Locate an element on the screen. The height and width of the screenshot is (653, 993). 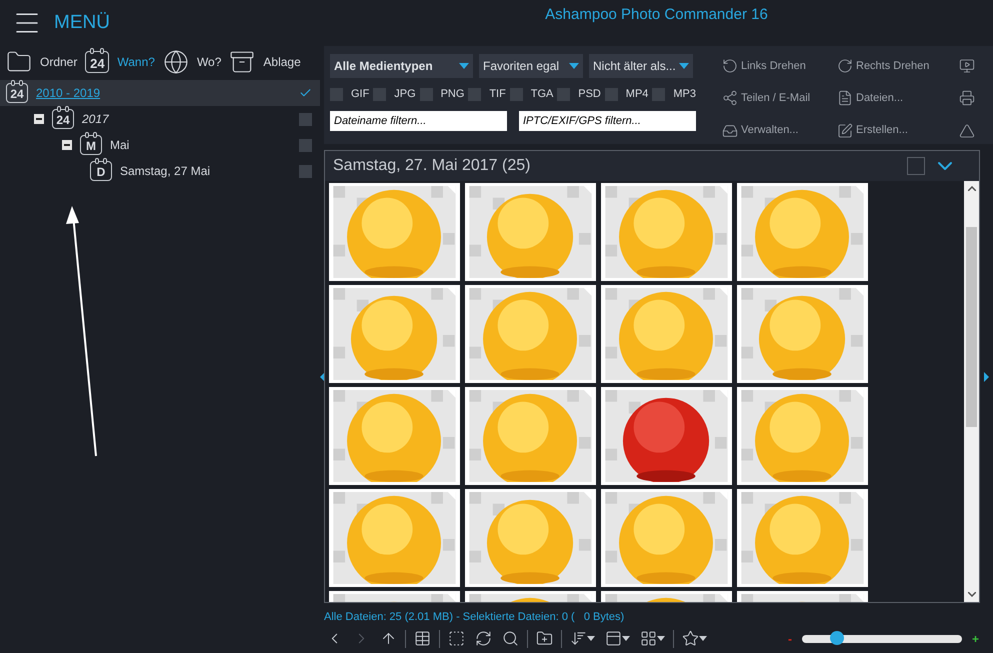
zoom-out-label: - is located at coordinates (790, 639).